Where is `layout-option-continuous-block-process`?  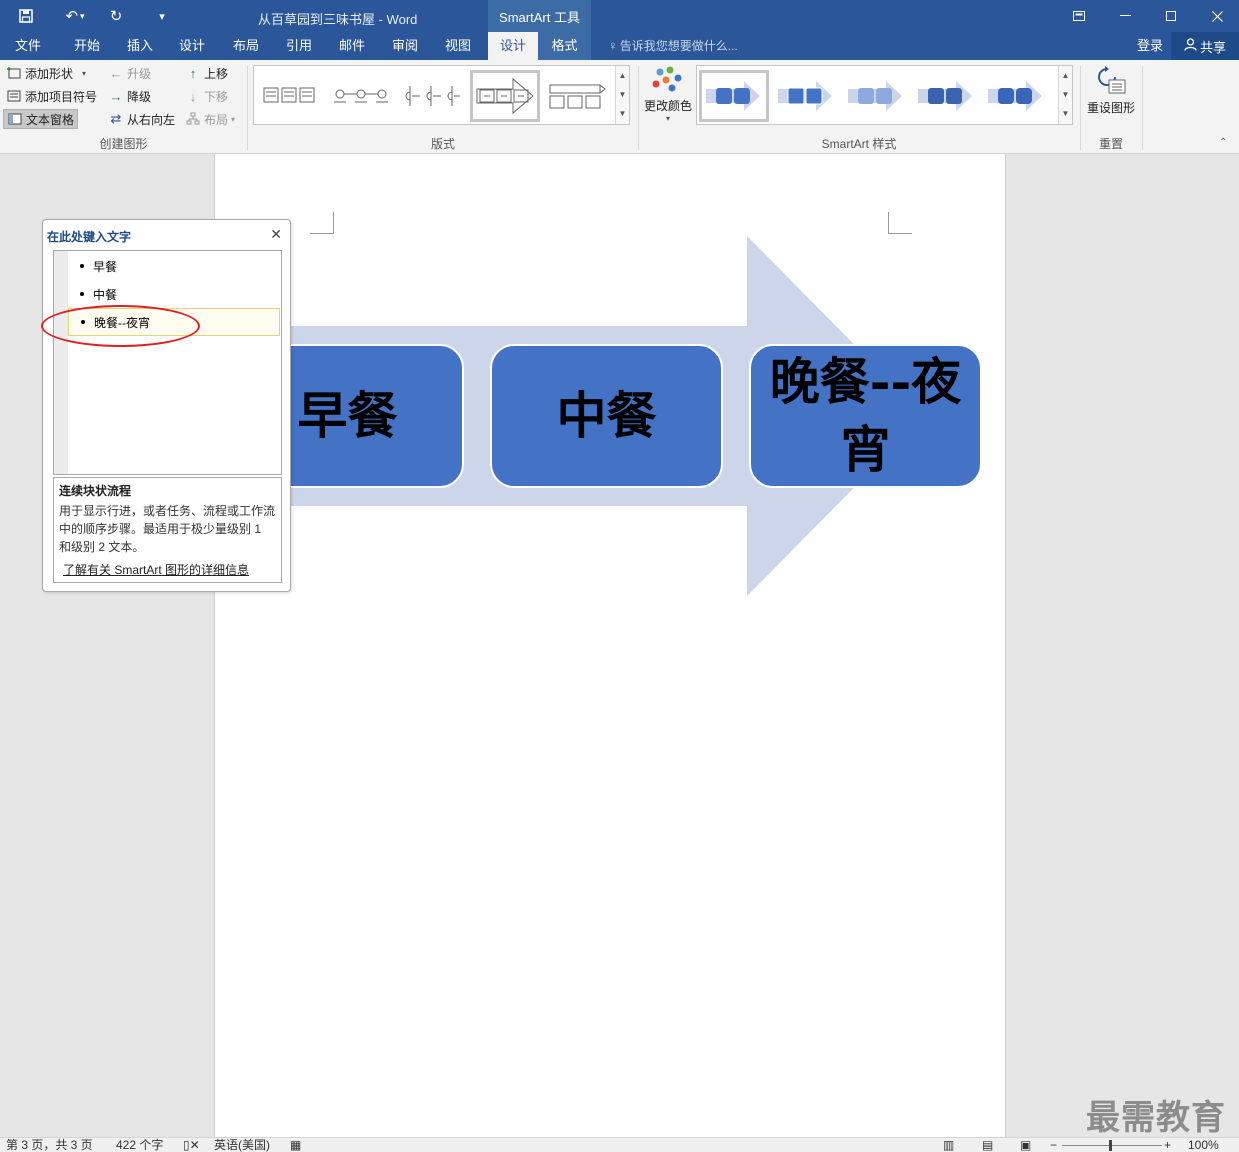 layout-option-continuous-block-process is located at coordinates (505, 96).